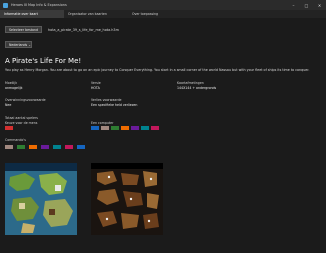  I want to click on difficulty-label: Moeilijk, so click(11, 83).